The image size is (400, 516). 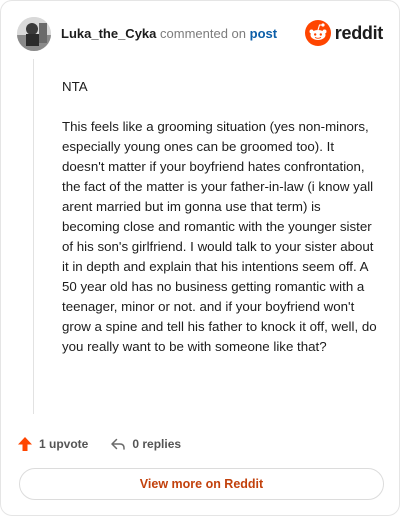 I want to click on upvote-action: 1 upvote, so click(x=52, y=444).